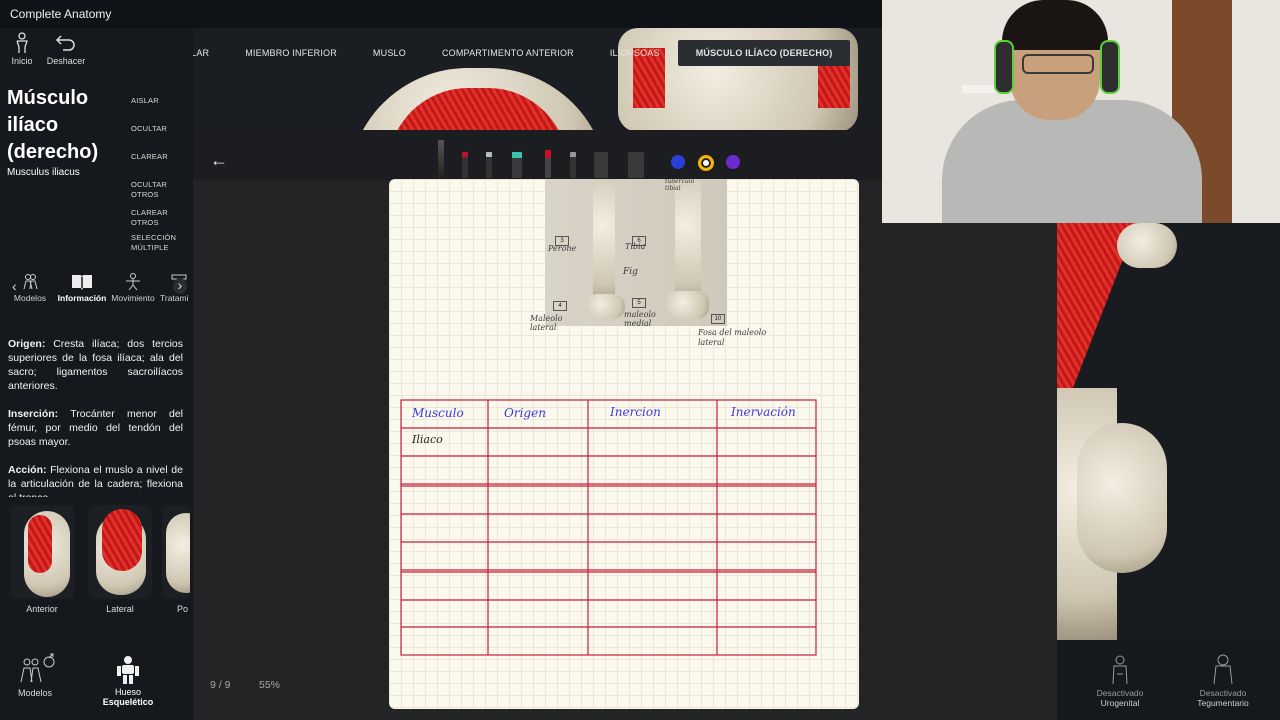 The width and height of the screenshot is (1280, 720). Describe the element at coordinates (219, 160) in the screenshot. I see `back-arrow-icon: ←` at that location.